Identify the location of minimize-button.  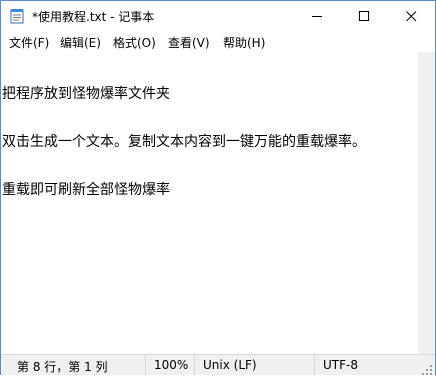
(317, 16).